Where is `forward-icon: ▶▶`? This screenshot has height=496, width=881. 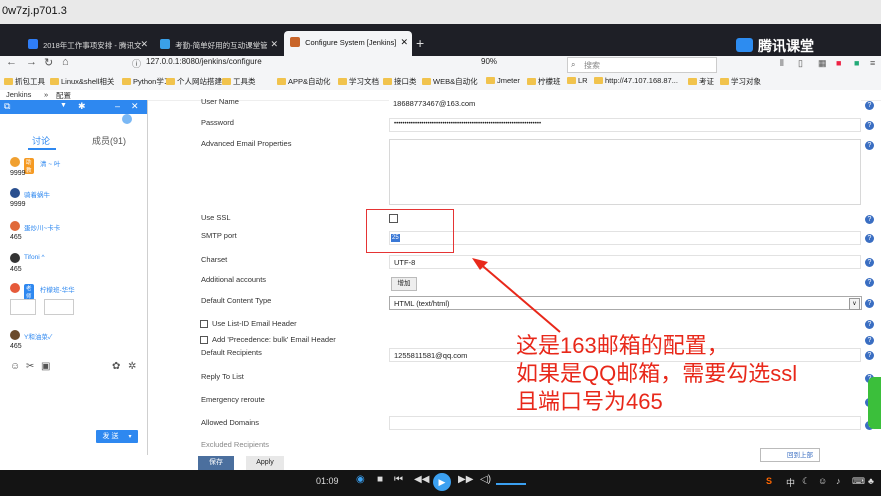
forward-icon: ▶▶ is located at coordinates (465, 479).